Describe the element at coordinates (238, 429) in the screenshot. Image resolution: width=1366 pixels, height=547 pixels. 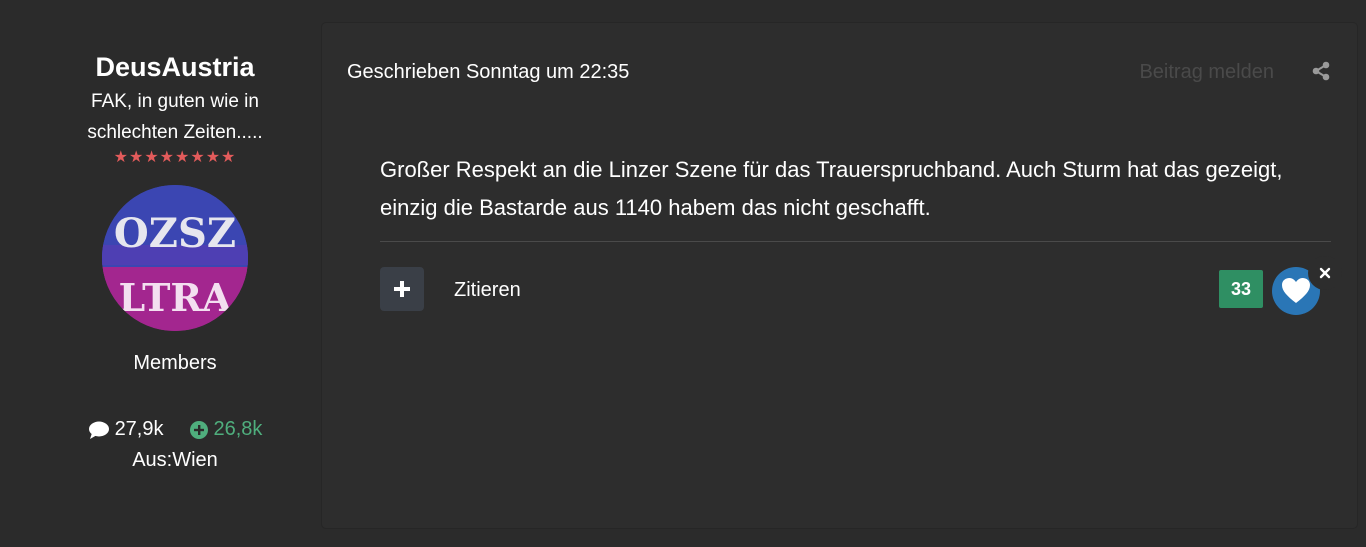
I see `reputation-value: 26,8k` at that location.